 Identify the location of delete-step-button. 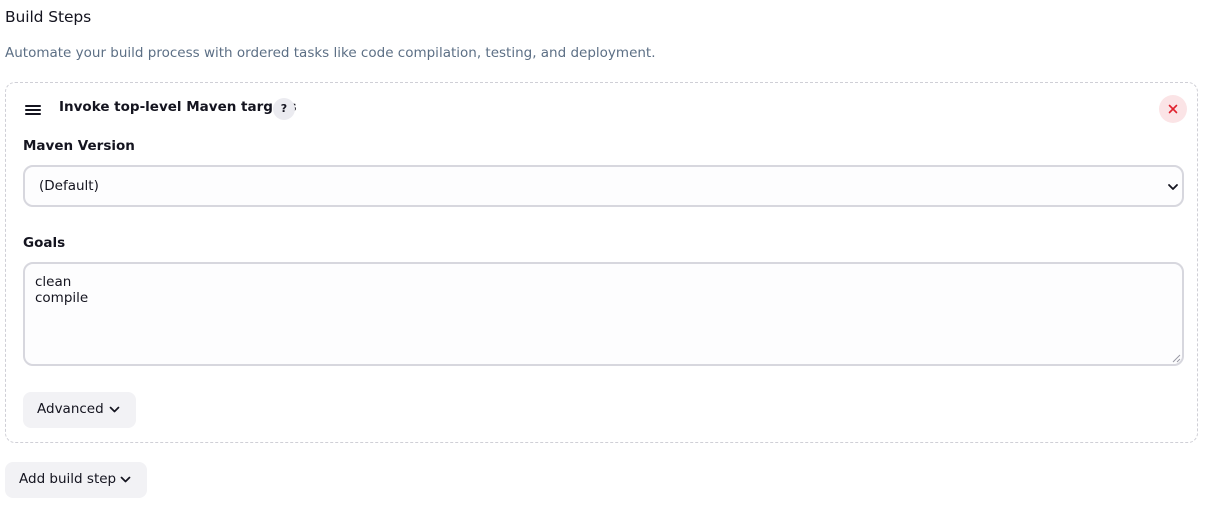
(1173, 109).